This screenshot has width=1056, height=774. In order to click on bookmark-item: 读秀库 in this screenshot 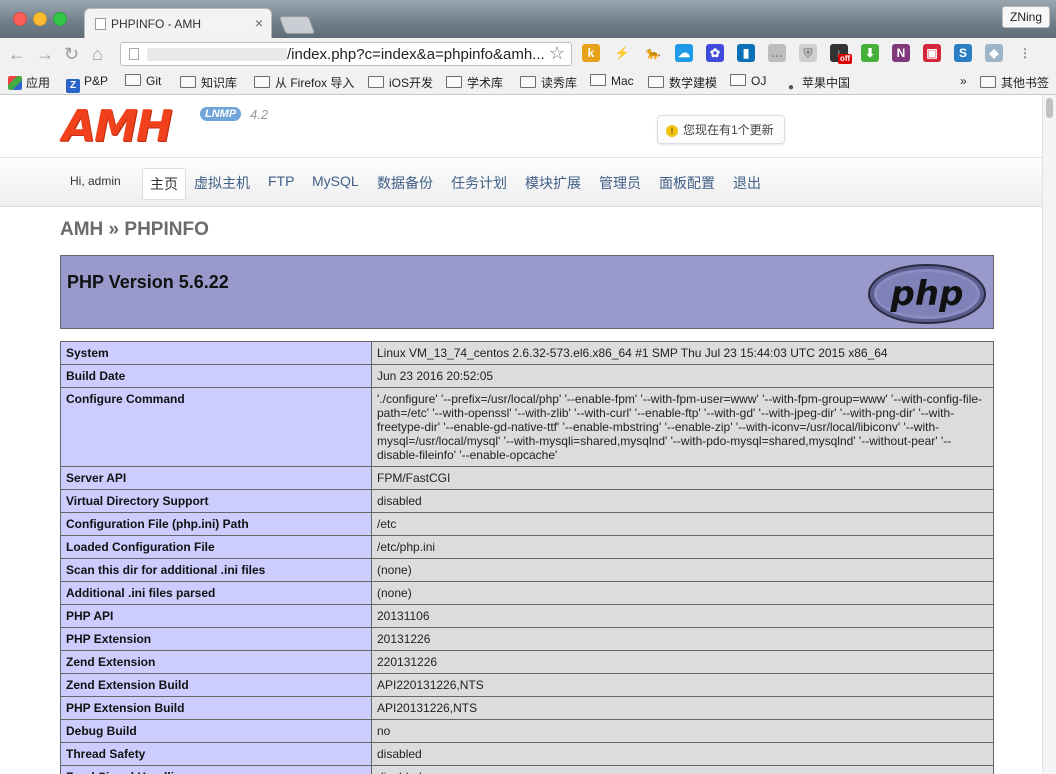, I will do `click(548, 82)`.